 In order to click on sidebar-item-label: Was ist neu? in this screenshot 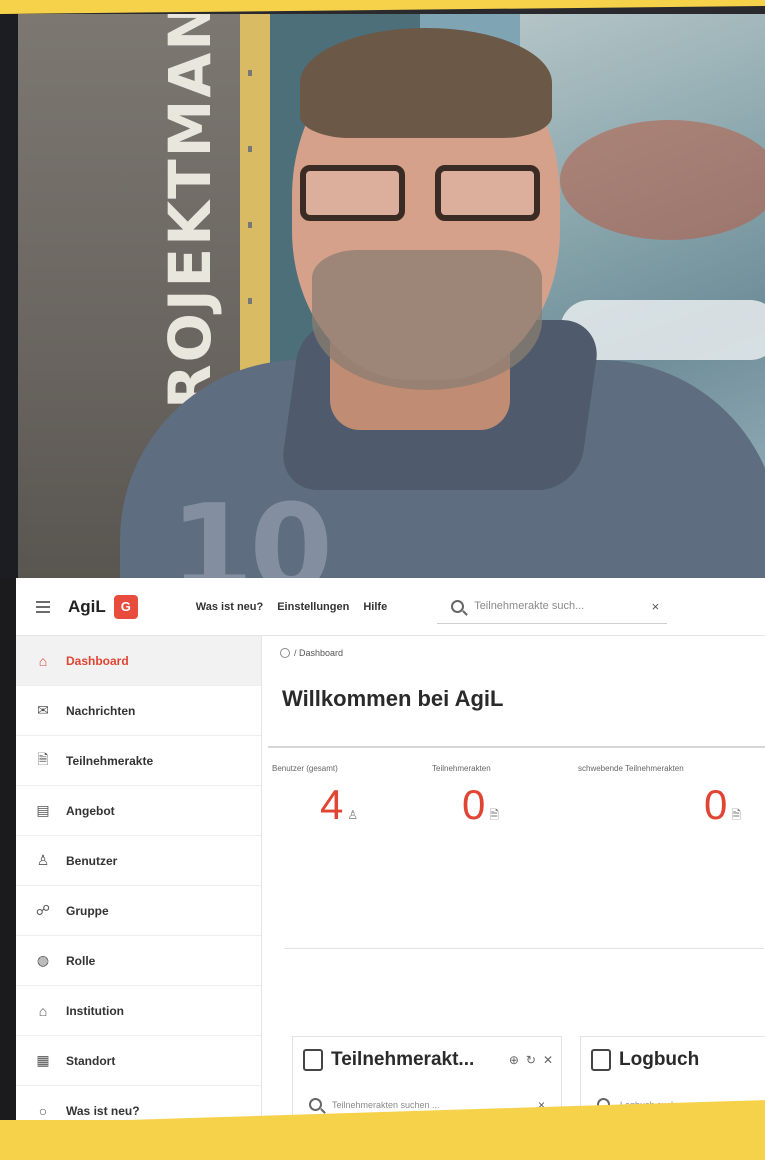, I will do `click(103, 1110)`.